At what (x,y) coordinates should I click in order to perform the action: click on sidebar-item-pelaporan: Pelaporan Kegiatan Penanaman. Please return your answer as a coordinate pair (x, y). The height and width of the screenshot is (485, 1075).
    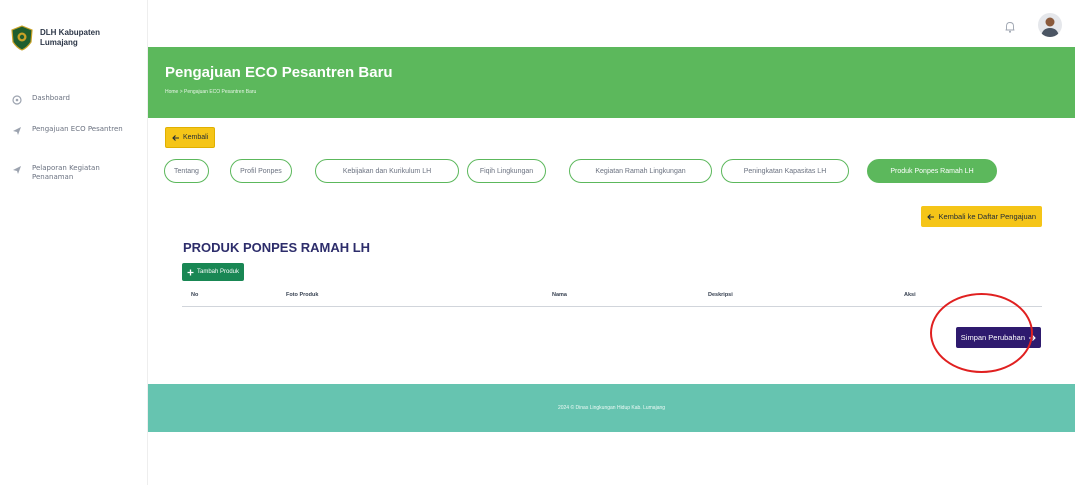
    Looking at the image, I should click on (70, 173).